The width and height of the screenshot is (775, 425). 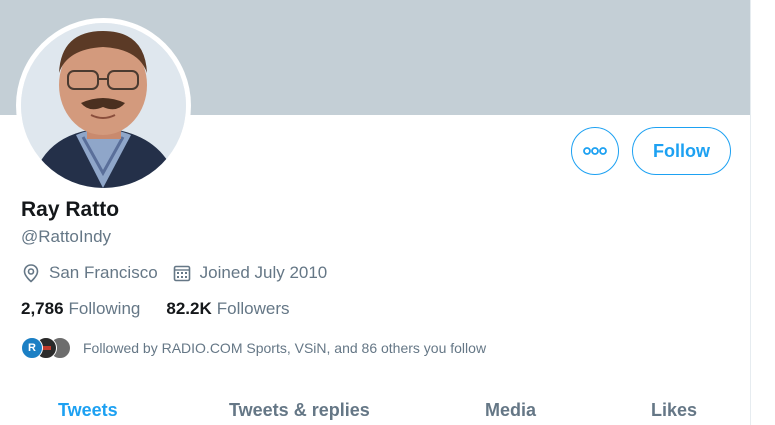 I want to click on join-date: Joined July 2010, so click(x=250, y=273).